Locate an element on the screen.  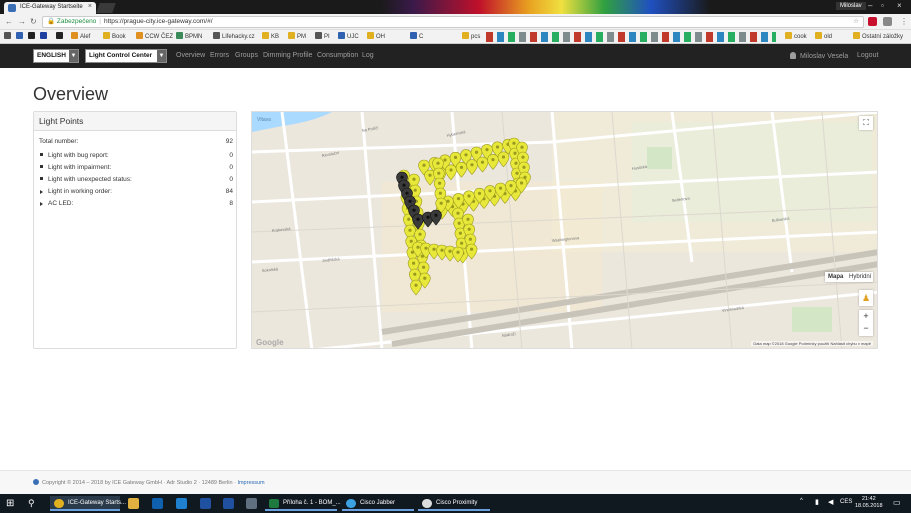
stat-row: Light with unexpected status: 0 is located at coordinates (136, 180).